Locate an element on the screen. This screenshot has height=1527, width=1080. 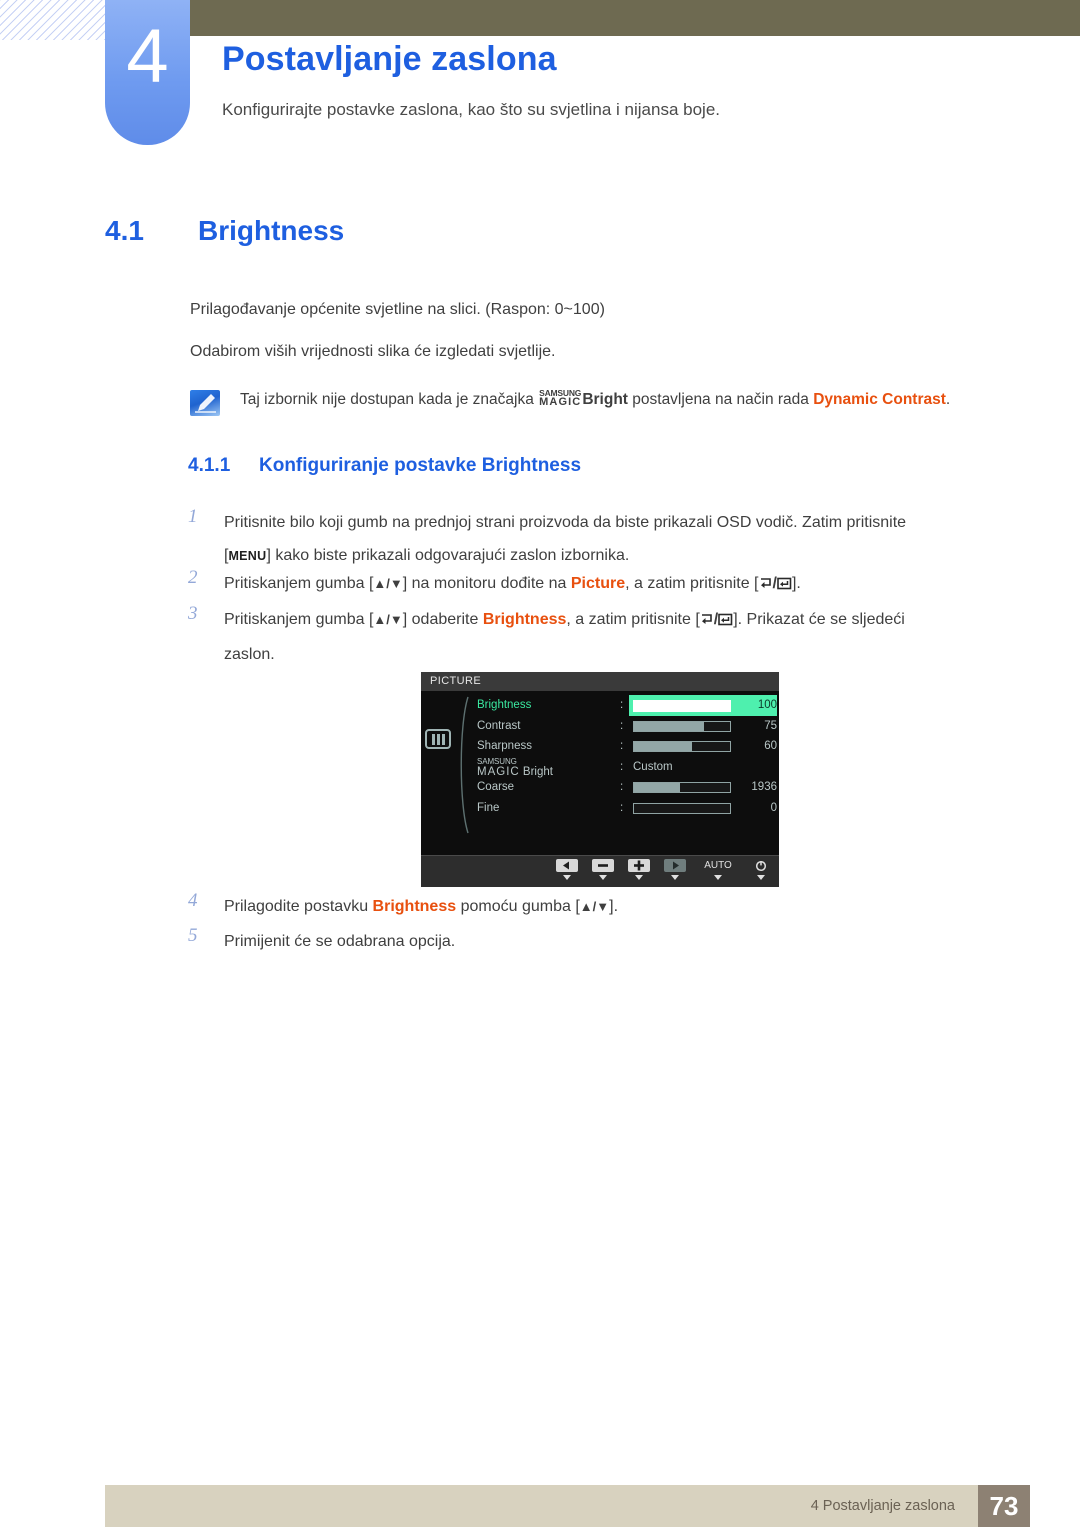
osd-row-brightness-value: 100 is located at coordinates (767, 705).